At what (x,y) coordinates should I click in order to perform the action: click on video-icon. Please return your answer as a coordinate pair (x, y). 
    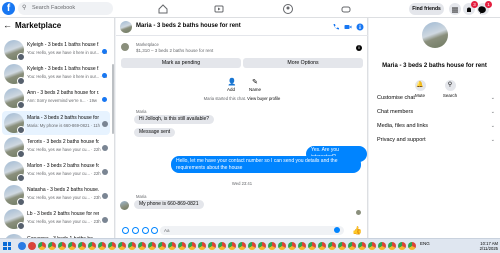
    Looking at the image, I should click on (219, 9).